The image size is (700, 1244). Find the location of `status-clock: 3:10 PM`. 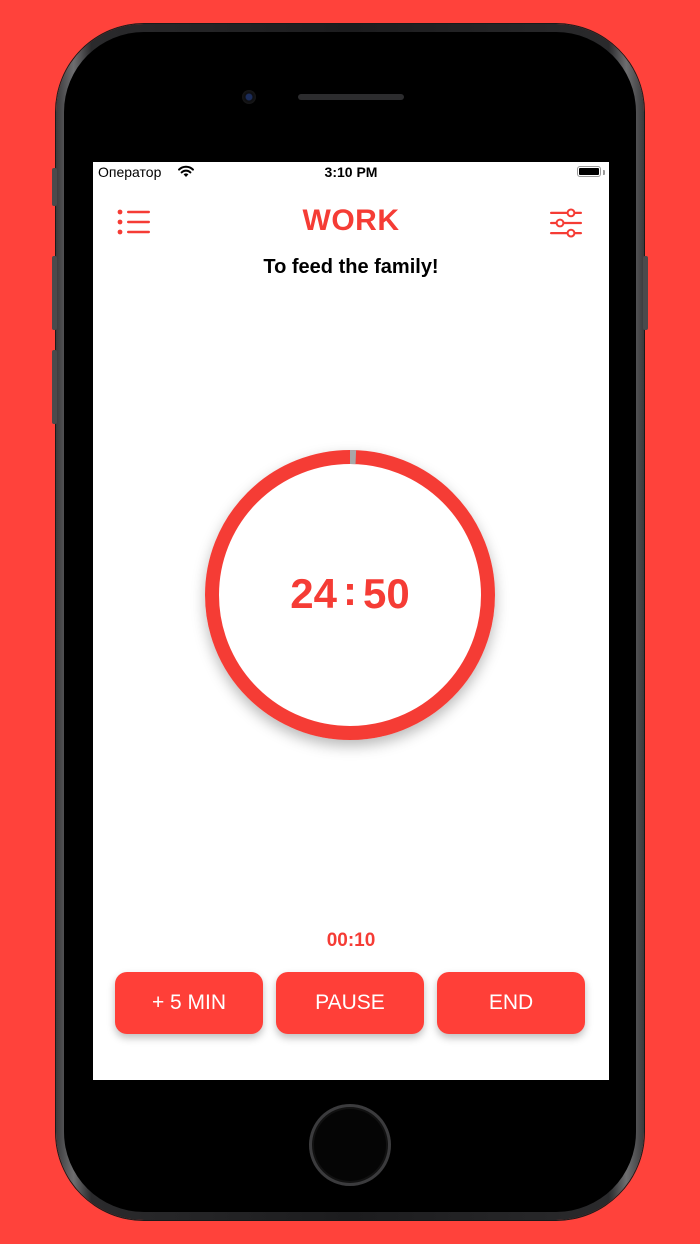

status-clock: 3:10 PM is located at coordinates (351, 172).